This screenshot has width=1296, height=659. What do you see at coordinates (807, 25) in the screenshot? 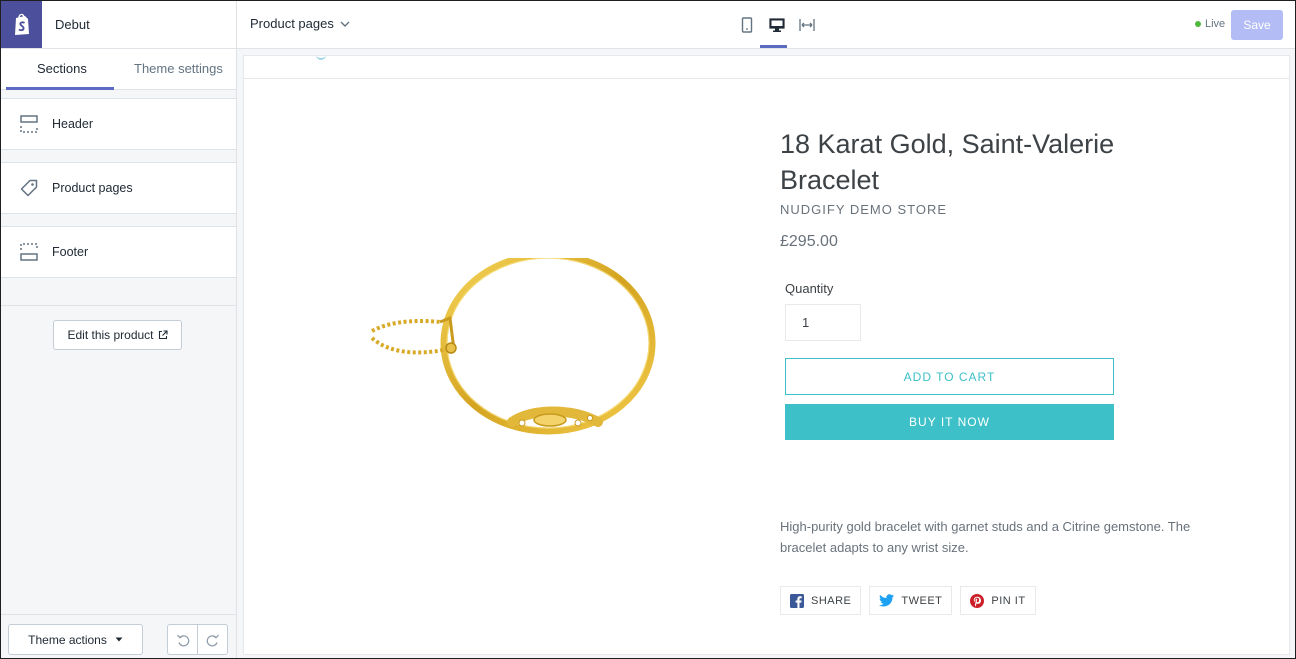
I see `fullscreen-view-icon` at bounding box center [807, 25].